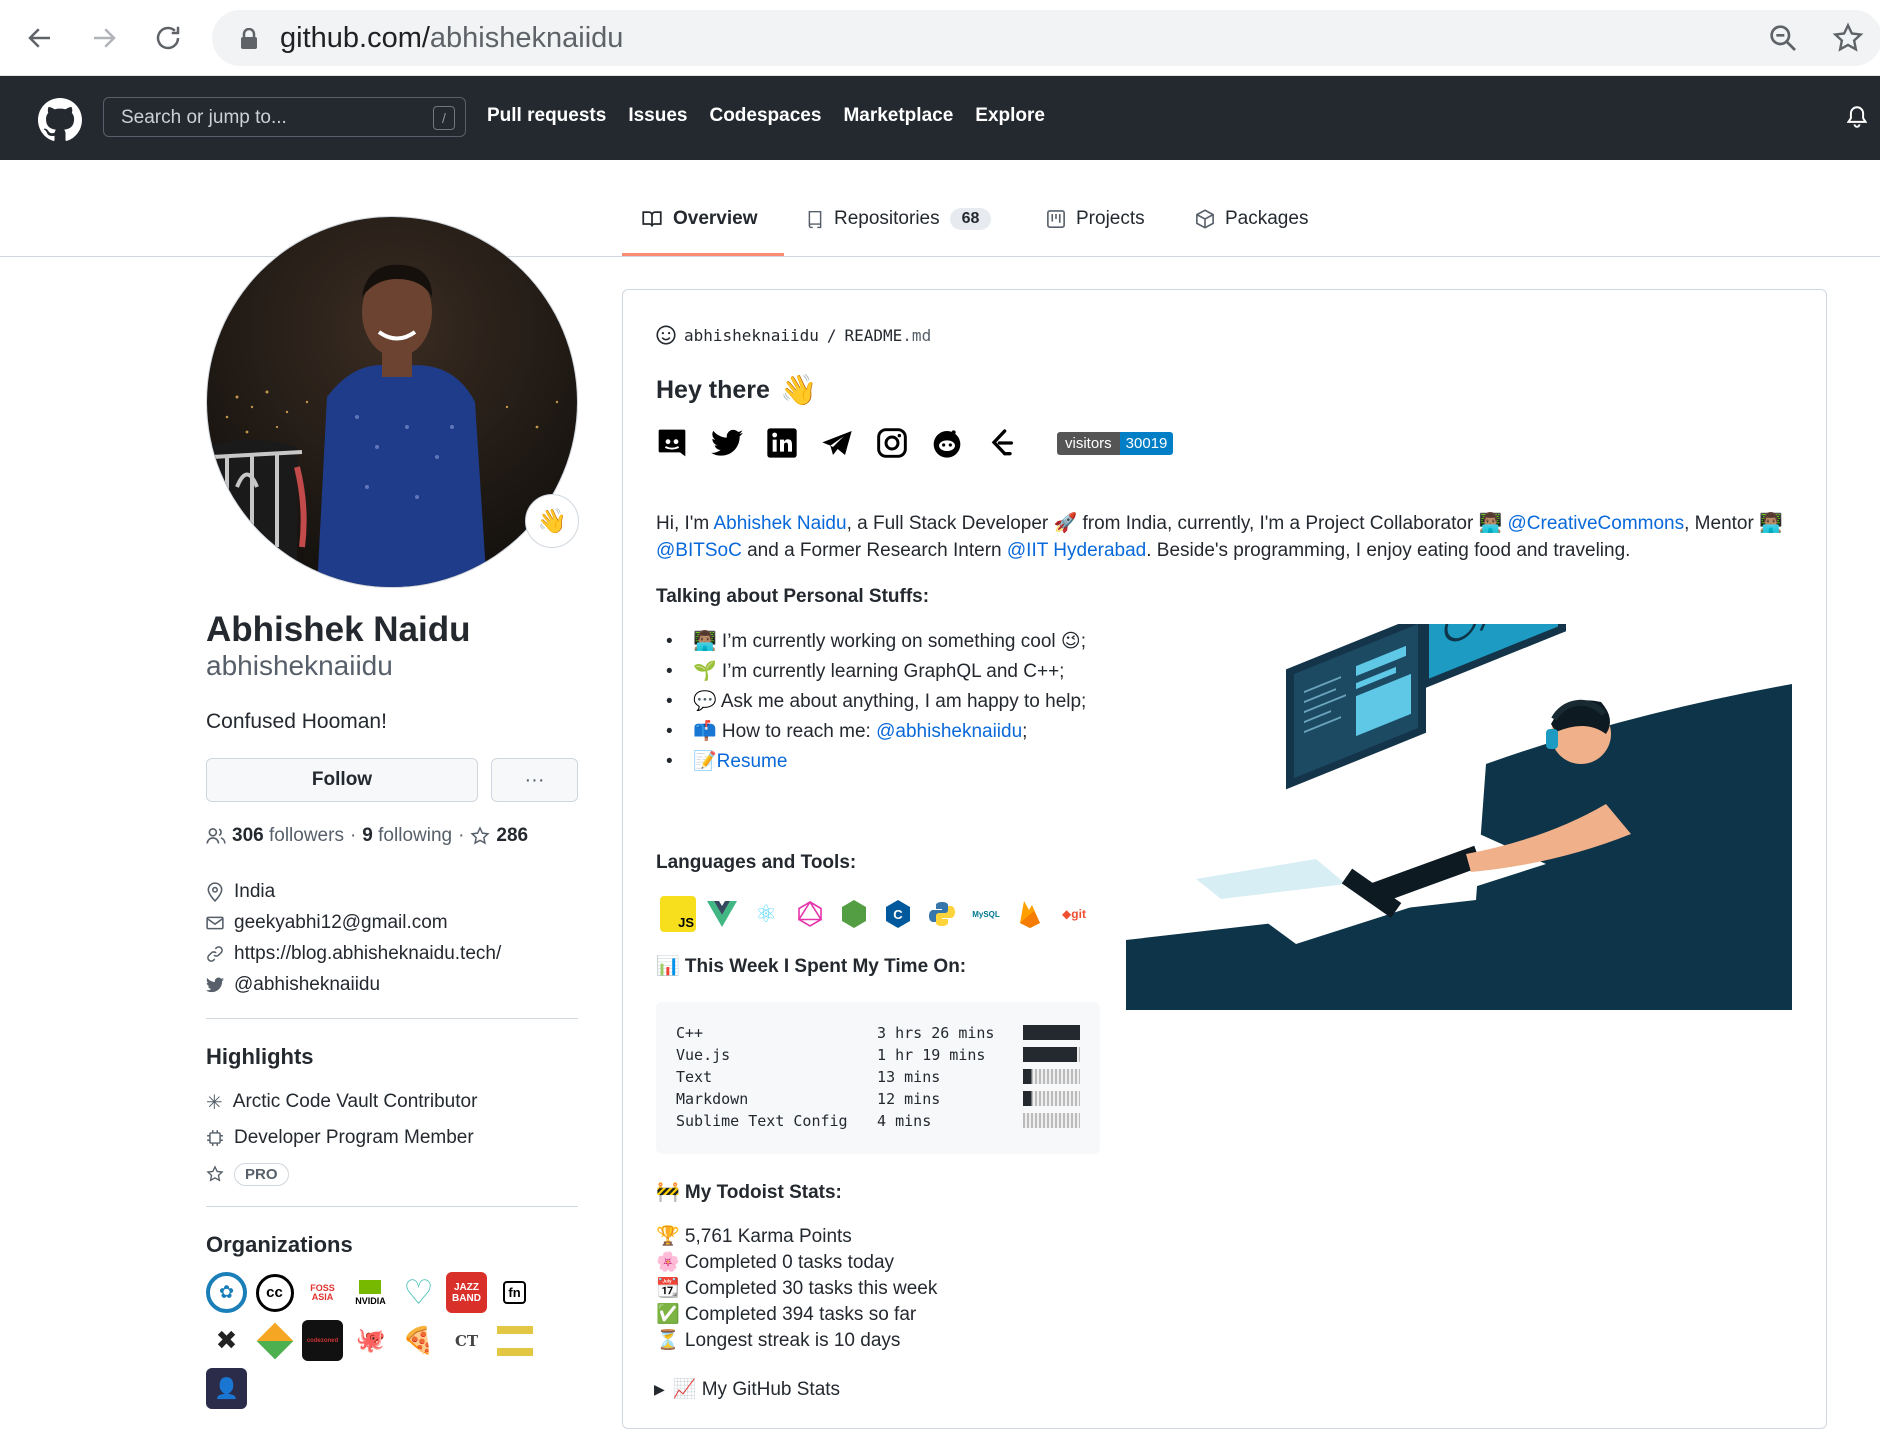  What do you see at coordinates (215, 891) in the screenshot?
I see `location-icon` at bounding box center [215, 891].